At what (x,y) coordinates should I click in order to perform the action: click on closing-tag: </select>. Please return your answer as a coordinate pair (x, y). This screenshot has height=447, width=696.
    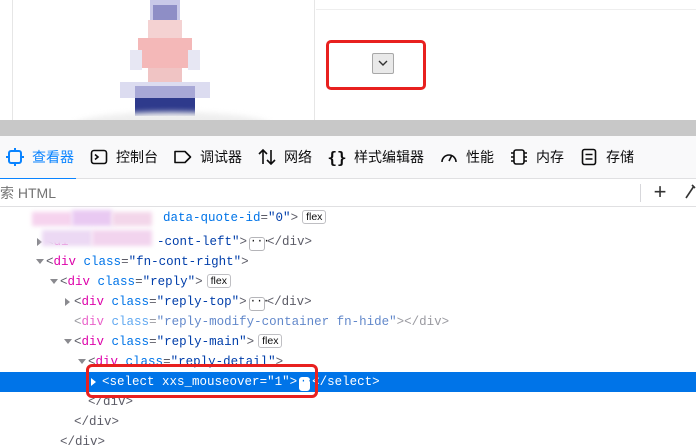
    Looking at the image, I should click on (346, 382).